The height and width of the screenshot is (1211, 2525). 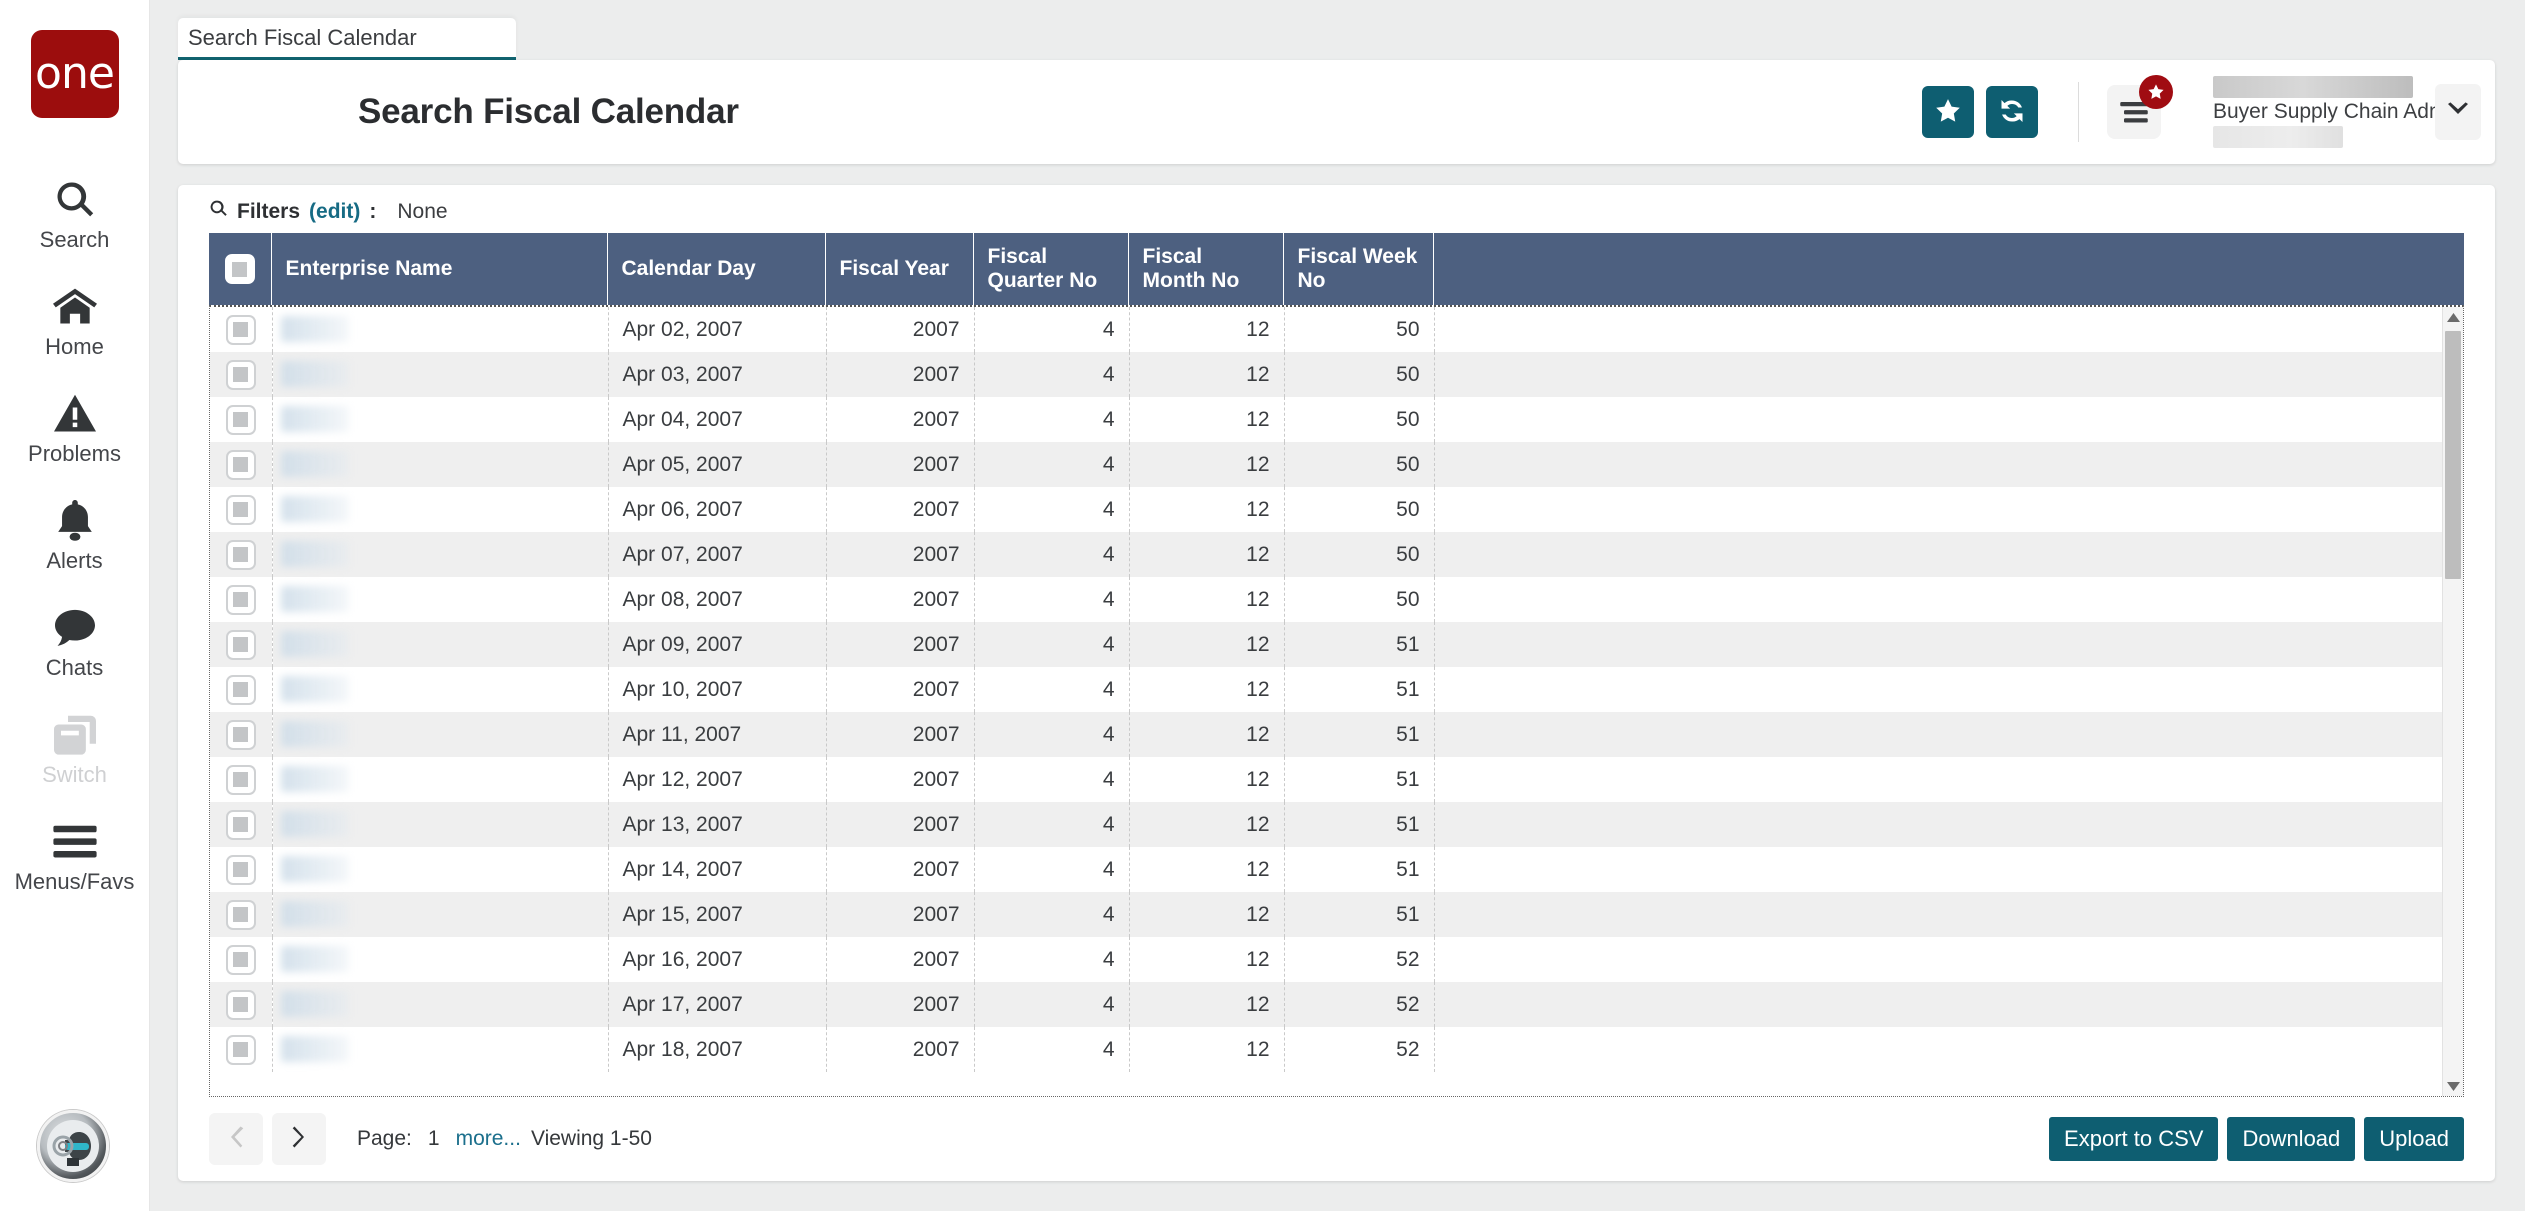 What do you see at coordinates (1336, 510) in the screenshot?
I see `table-row: Apr 06, 2007 2007 4 12 50` at bounding box center [1336, 510].